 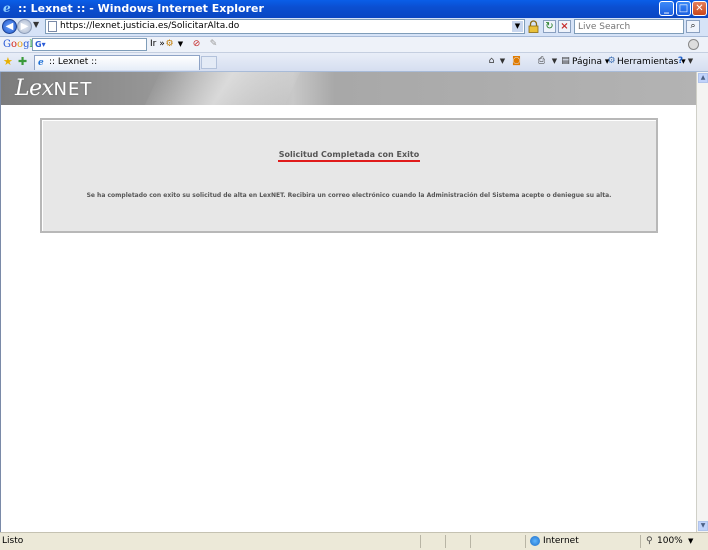 I want to click on help-dropdown-icon: ▼, so click(x=690, y=61).